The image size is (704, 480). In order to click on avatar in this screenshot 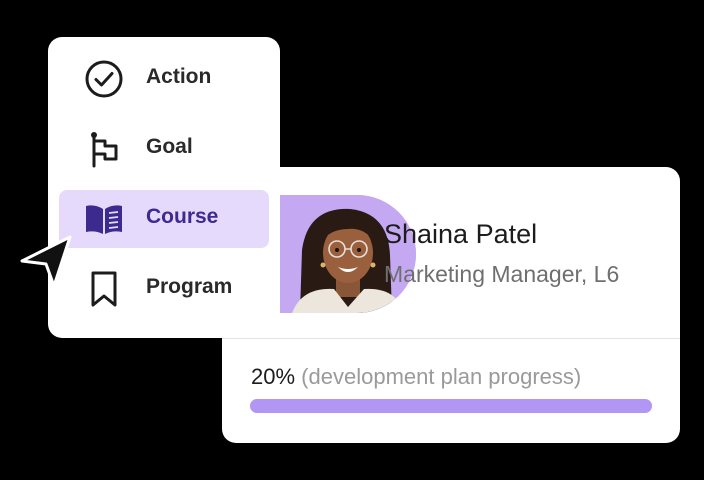, I will do `click(344, 254)`.